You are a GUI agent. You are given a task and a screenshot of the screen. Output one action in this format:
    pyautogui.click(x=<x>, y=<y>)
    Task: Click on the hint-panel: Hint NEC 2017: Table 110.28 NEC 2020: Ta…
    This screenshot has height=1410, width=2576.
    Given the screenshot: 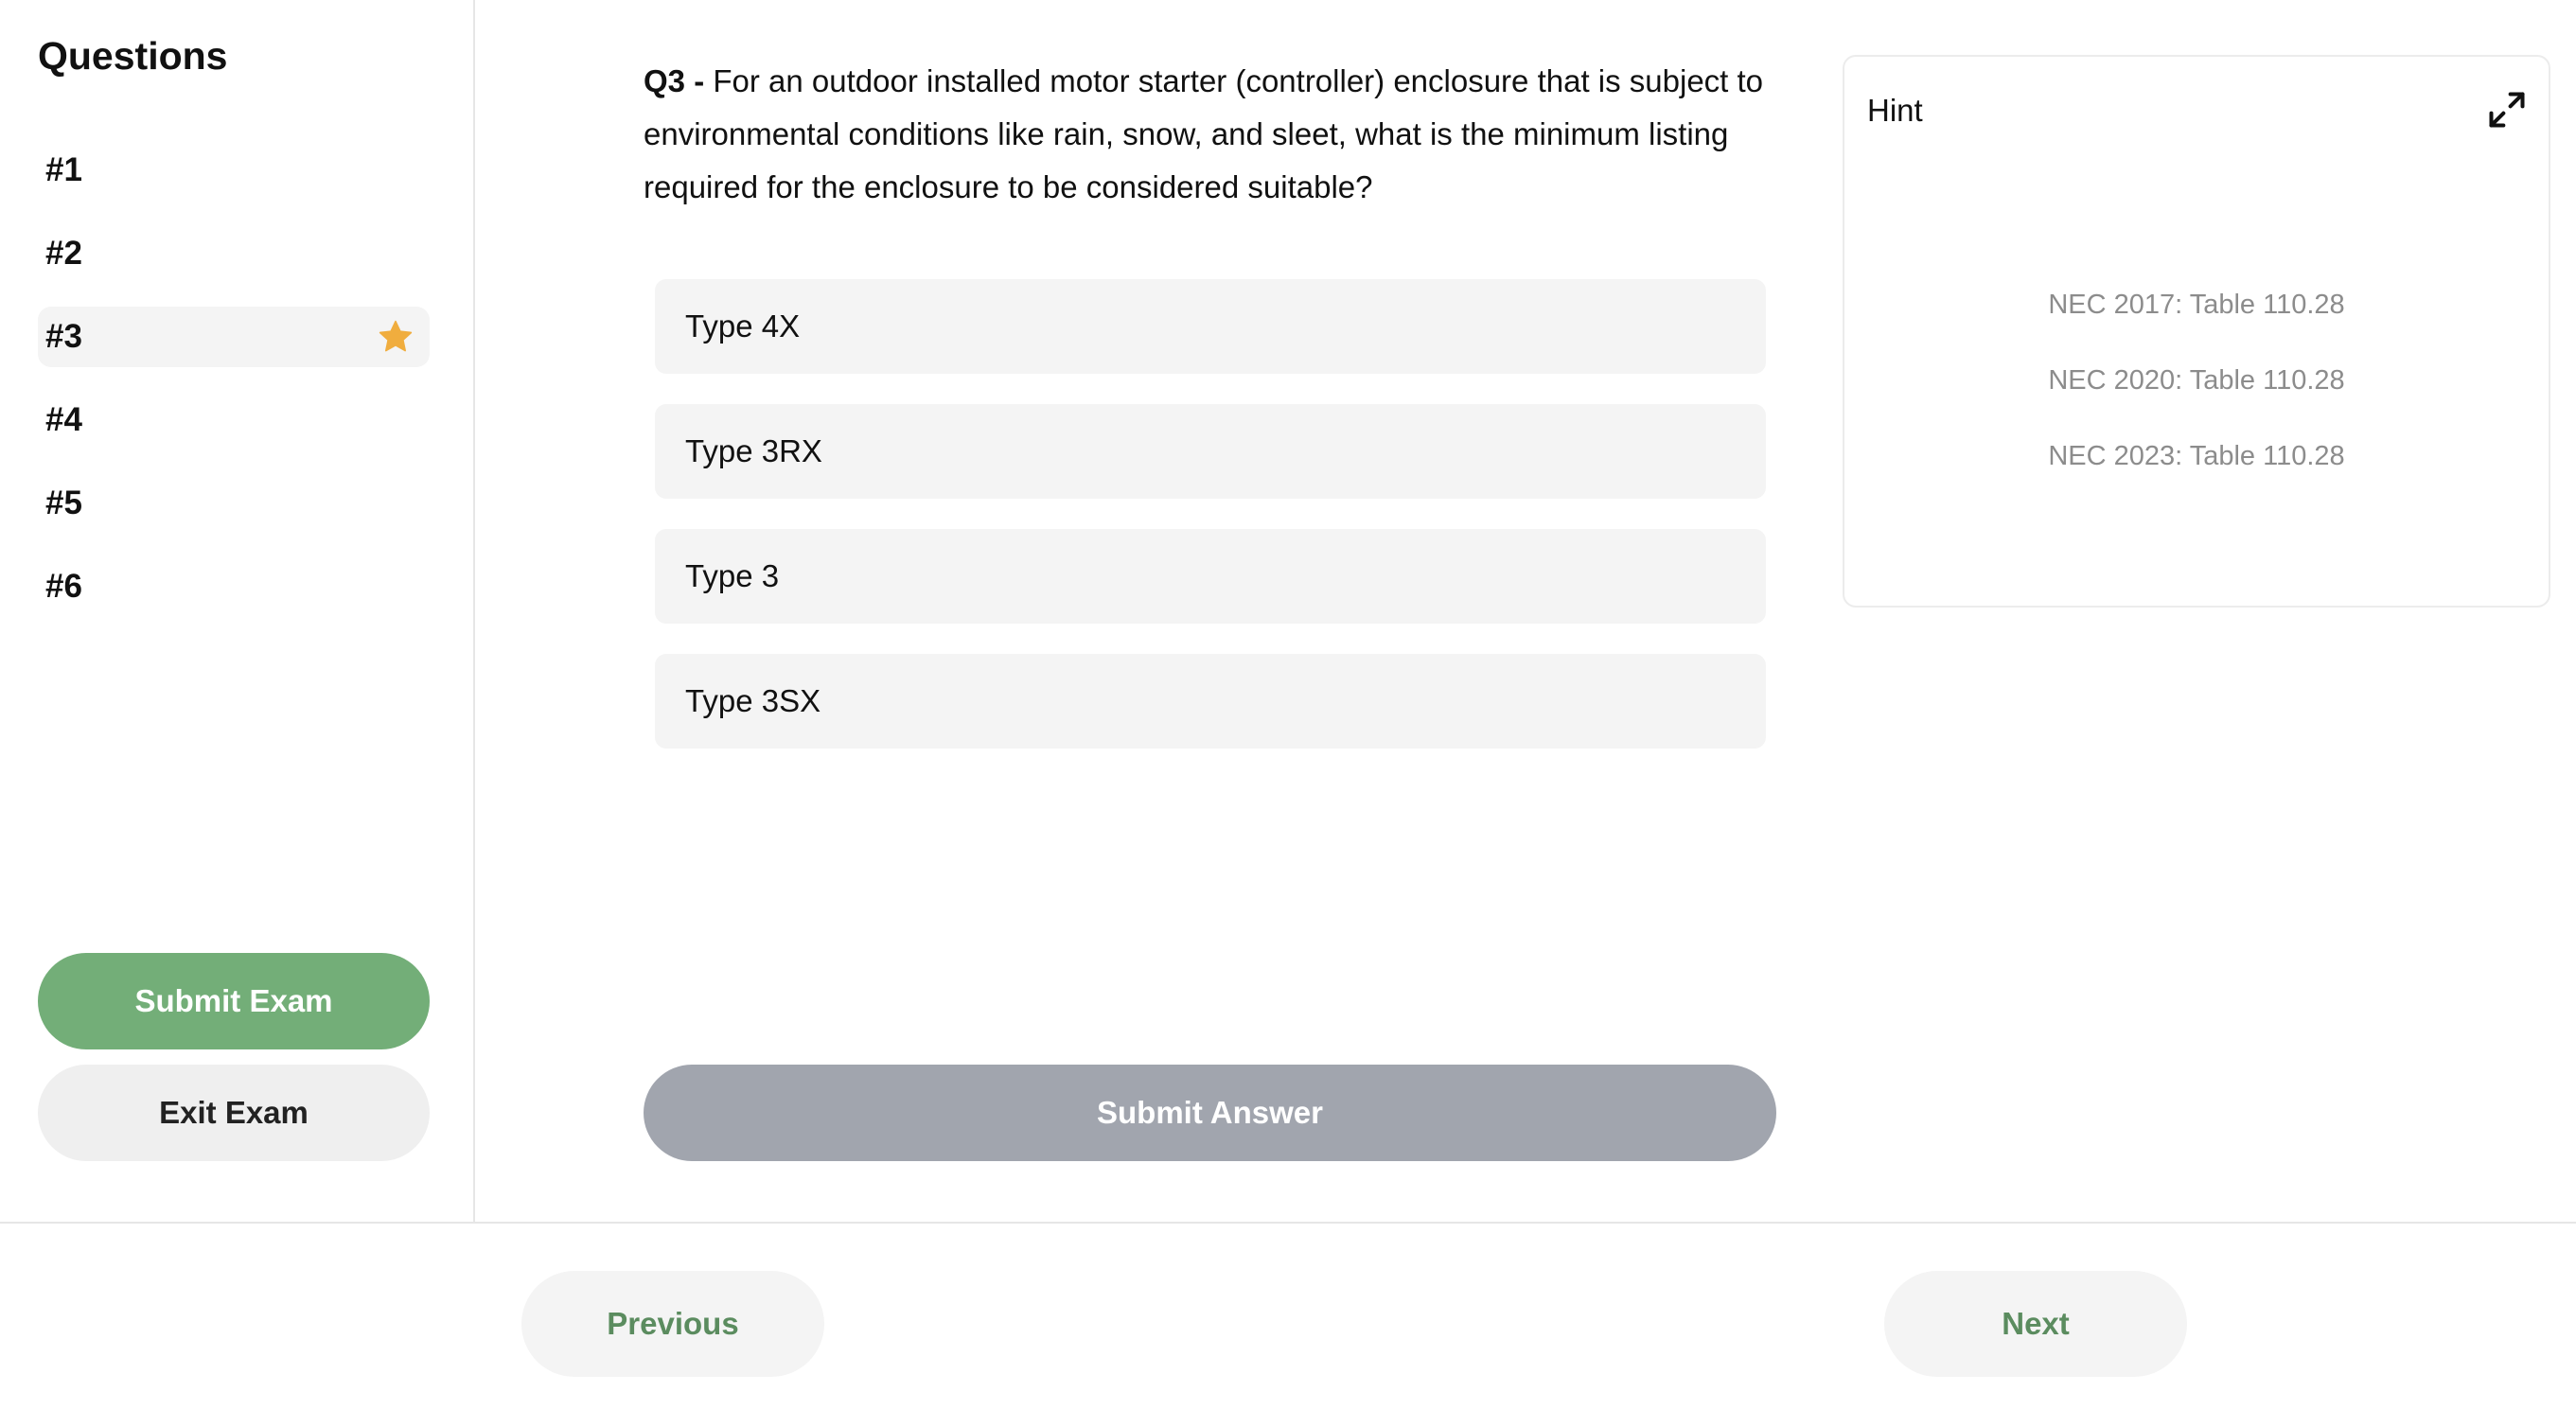 What is the action you would take?
    pyautogui.click(x=2196, y=331)
    